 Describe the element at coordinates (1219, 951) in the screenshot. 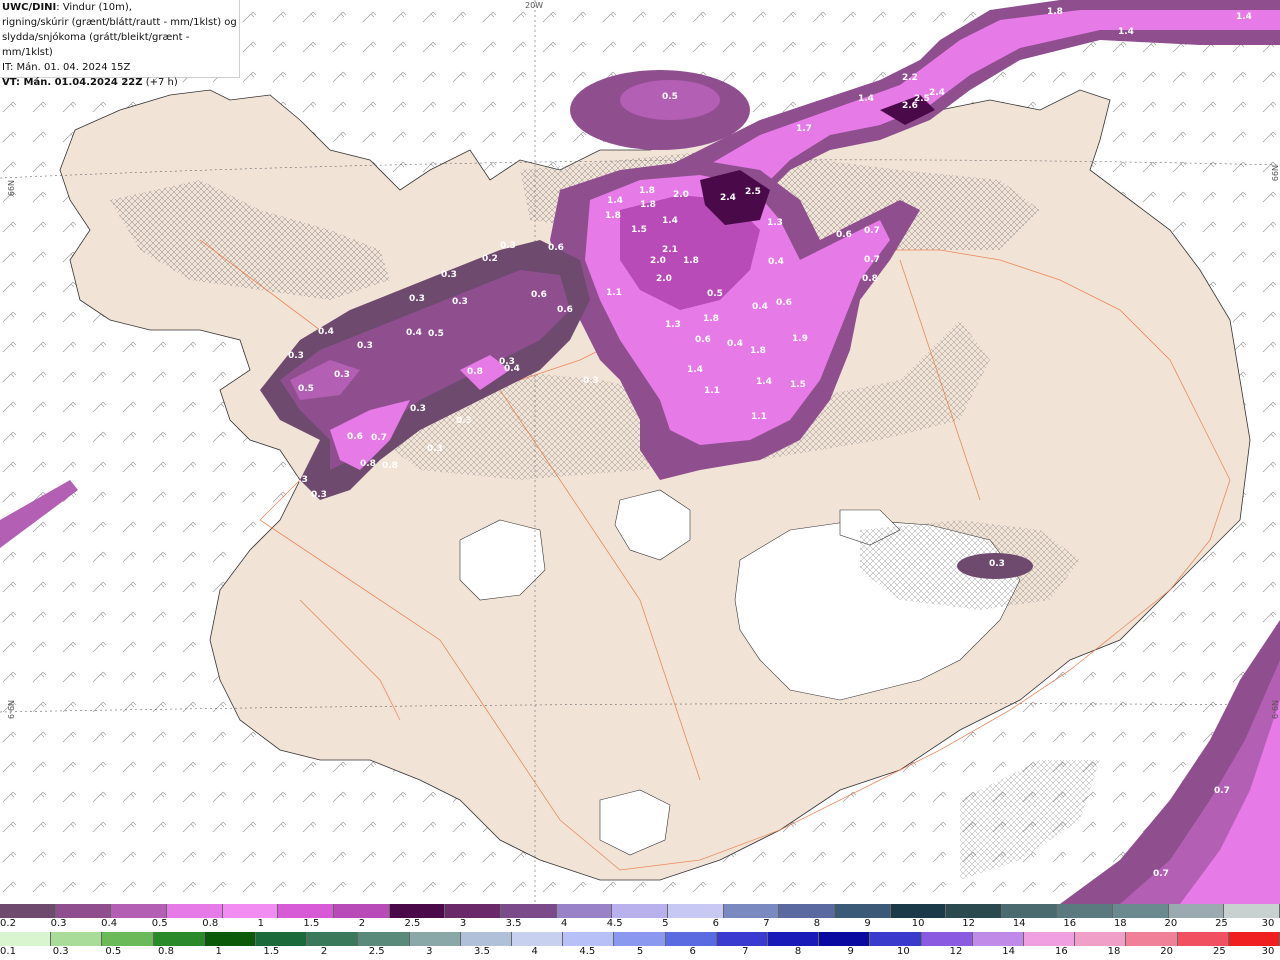

I see `rain-legend-tick-label: 25` at that location.